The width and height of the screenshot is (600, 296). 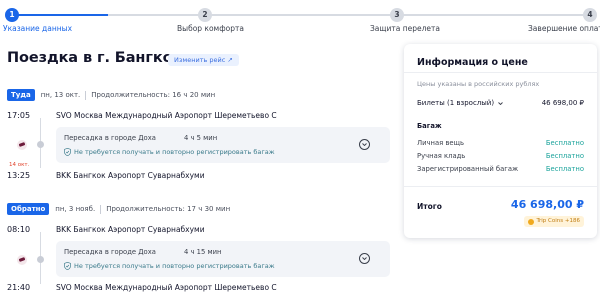 I want to click on currency-note: Цены указаны в российских рублях, so click(x=478, y=84).